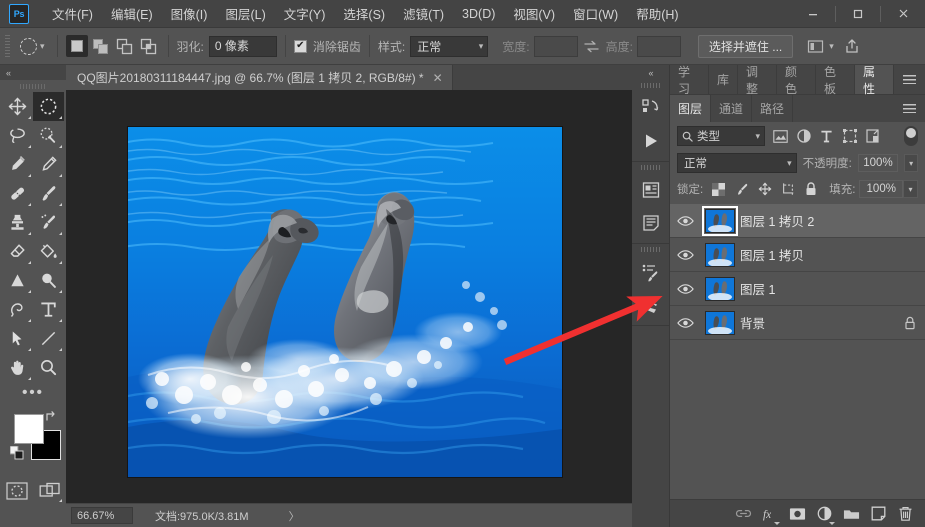  Describe the element at coordinates (881, 189) in the screenshot. I see `fill-input: 100%` at that location.